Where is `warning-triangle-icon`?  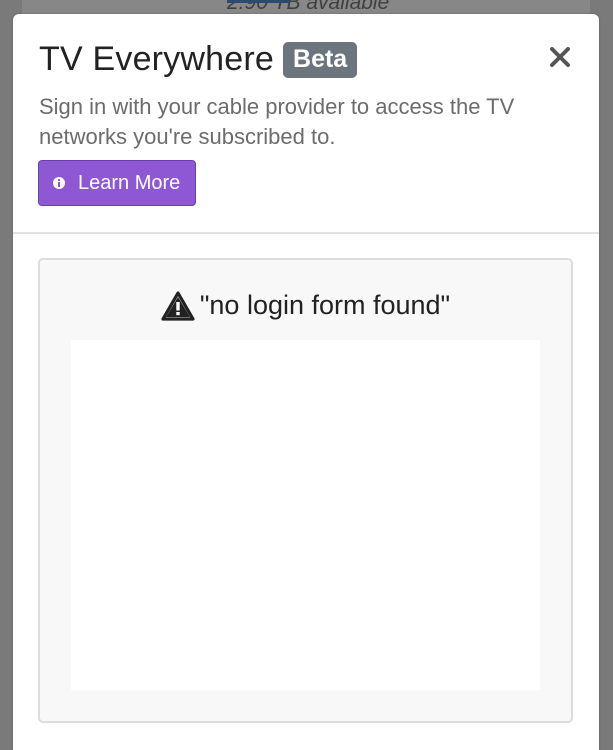 warning-triangle-icon is located at coordinates (178, 305).